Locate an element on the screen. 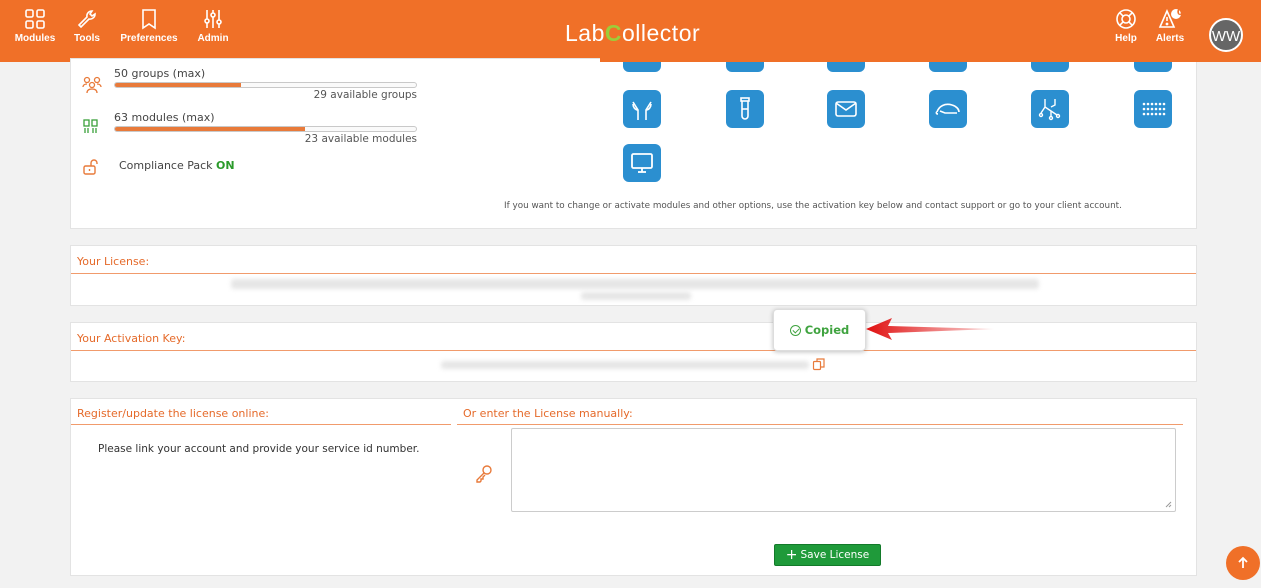 The height and width of the screenshot is (588, 1261). nav-preferences: Preferences is located at coordinates (149, 26).